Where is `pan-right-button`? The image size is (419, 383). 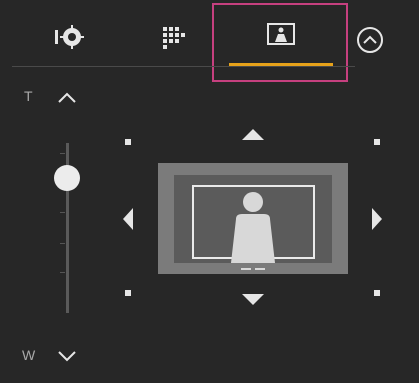
pan-right-button is located at coordinates (377, 219).